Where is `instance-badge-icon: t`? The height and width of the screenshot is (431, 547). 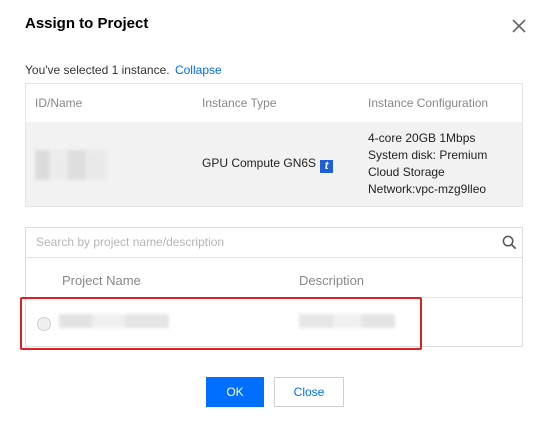
instance-badge-icon: t is located at coordinates (327, 166).